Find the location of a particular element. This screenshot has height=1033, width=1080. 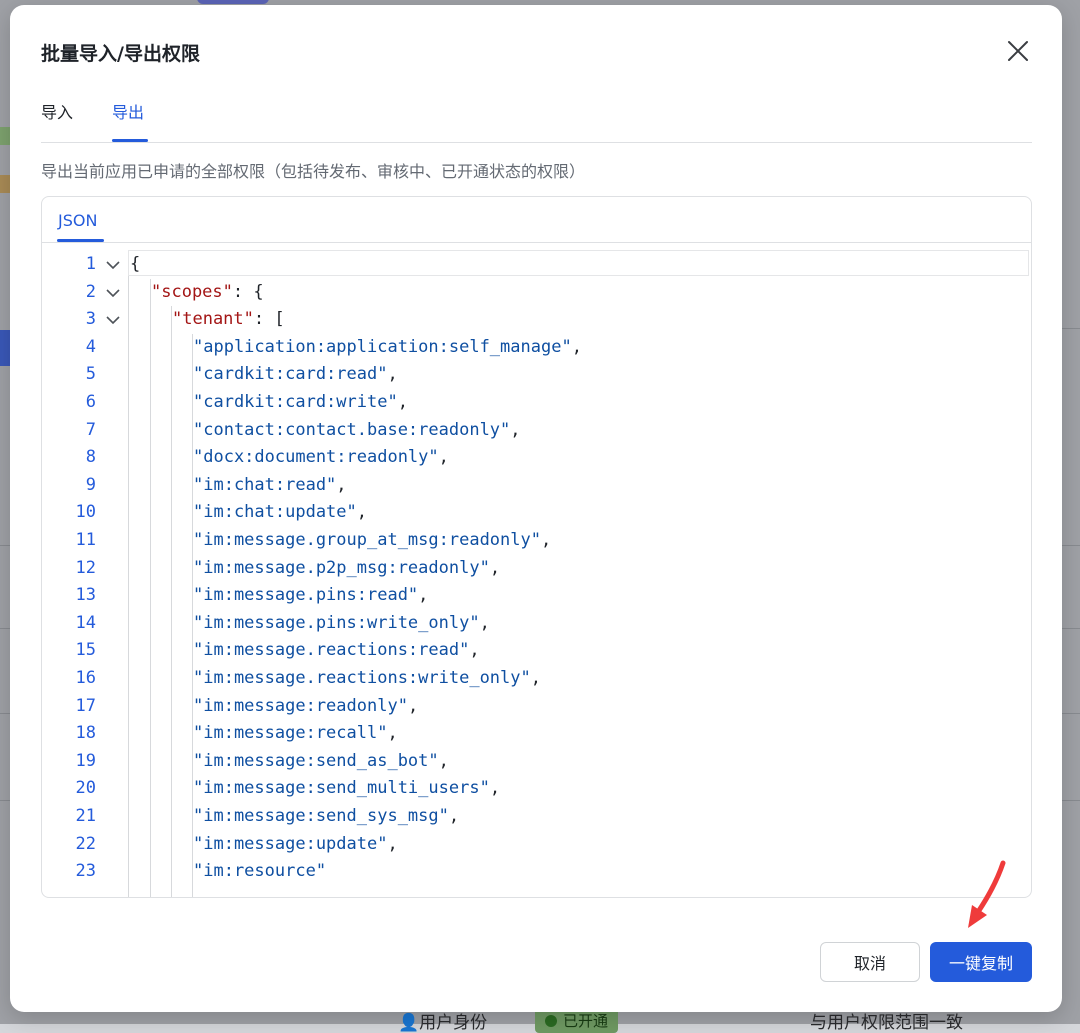

close-icon is located at coordinates (1018, 51).